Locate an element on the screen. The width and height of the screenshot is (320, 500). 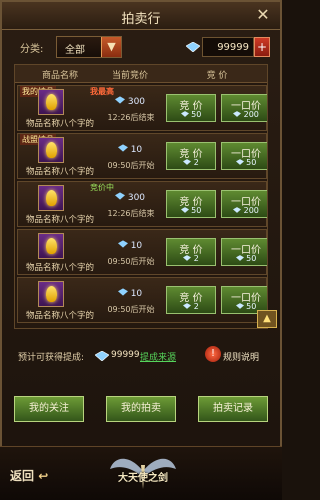
info-icon: ! is located at coordinates (213, 354).